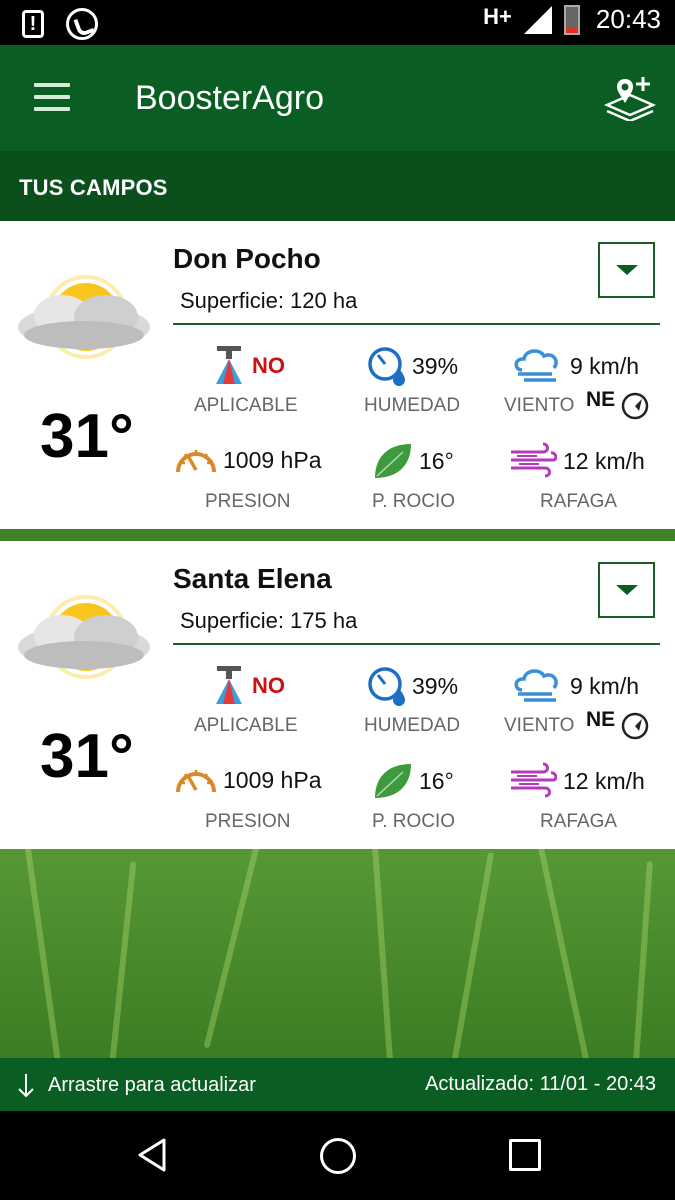 The height and width of the screenshot is (1200, 675). I want to click on status-bar: ! H+ 20:43, so click(337, 22).